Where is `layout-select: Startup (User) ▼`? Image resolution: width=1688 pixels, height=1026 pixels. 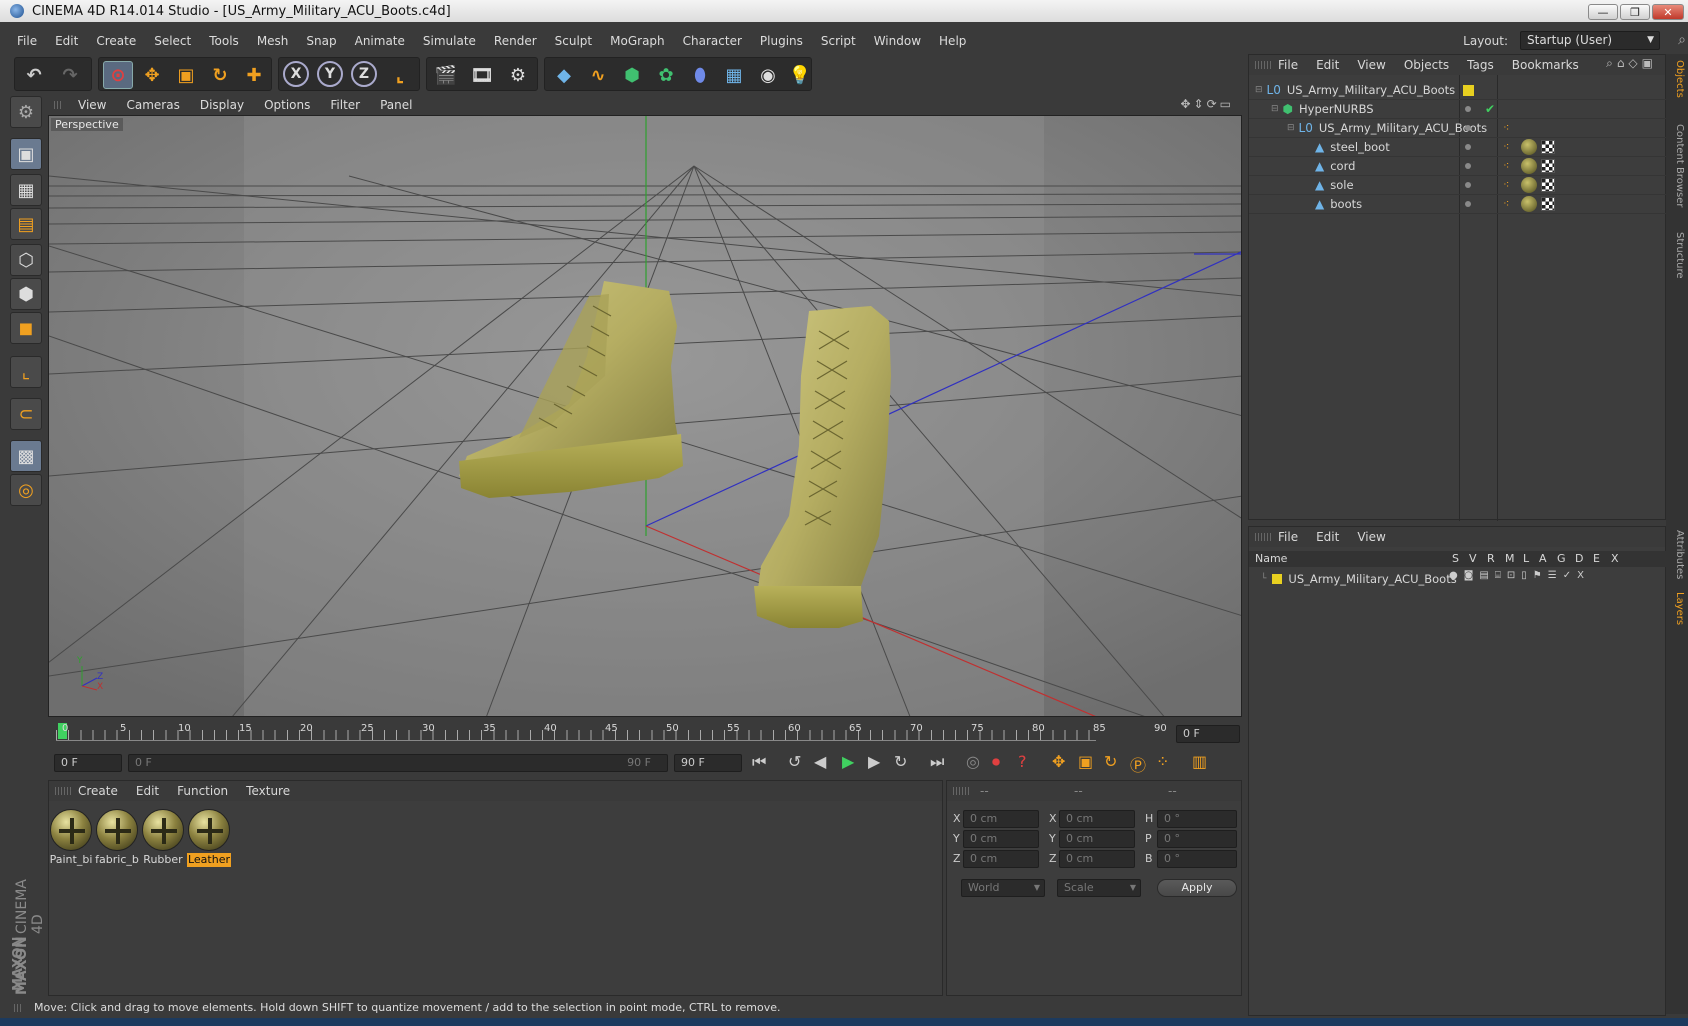 layout-select: Startup (User) ▼ is located at coordinates (1590, 40).